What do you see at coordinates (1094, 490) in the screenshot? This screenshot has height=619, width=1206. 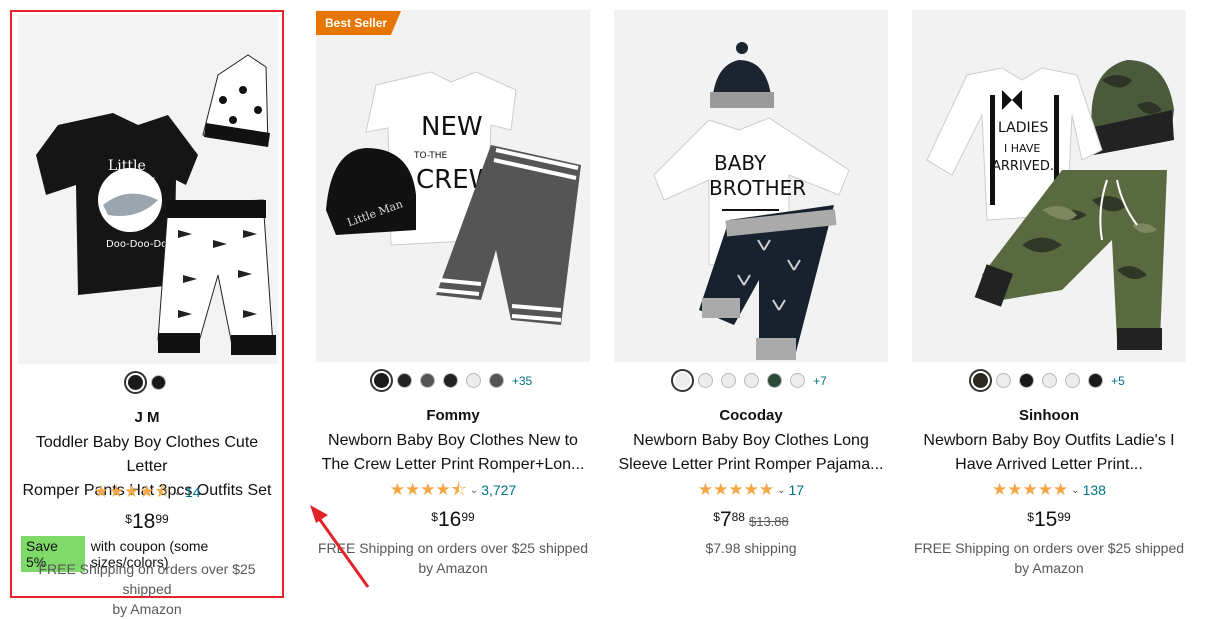 I see `review-count-link: 138` at bounding box center [1094, 490].